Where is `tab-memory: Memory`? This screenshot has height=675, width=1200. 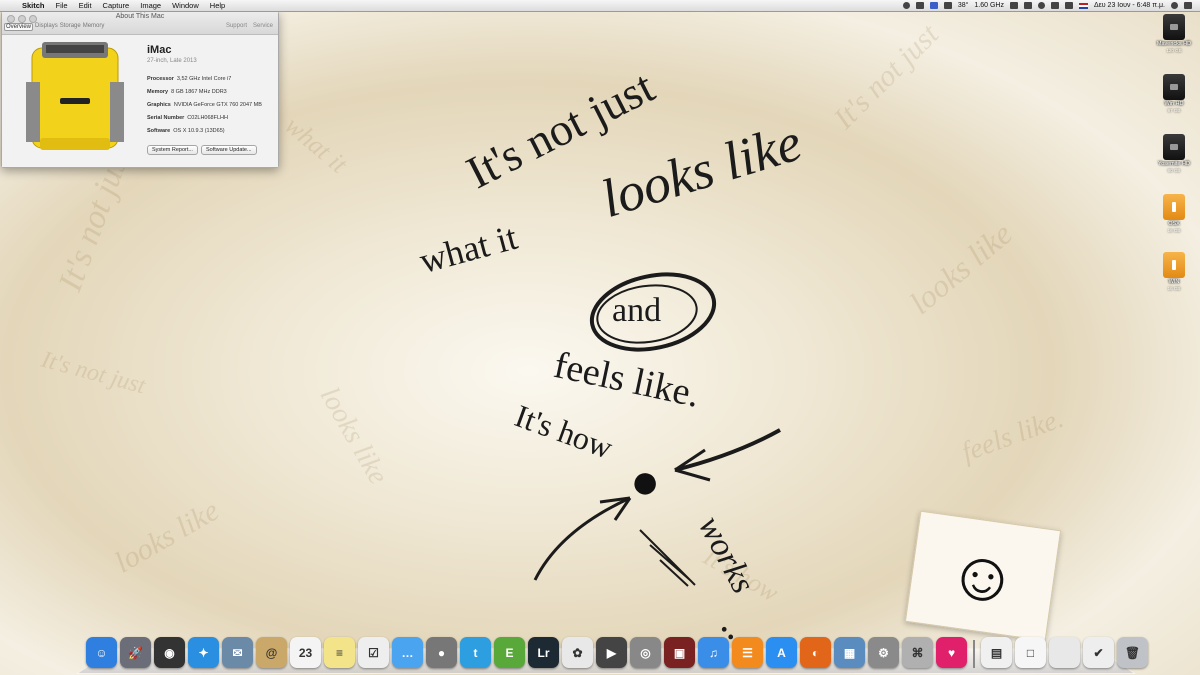 tab-memory: Memory is located at coordinates (94, 27).